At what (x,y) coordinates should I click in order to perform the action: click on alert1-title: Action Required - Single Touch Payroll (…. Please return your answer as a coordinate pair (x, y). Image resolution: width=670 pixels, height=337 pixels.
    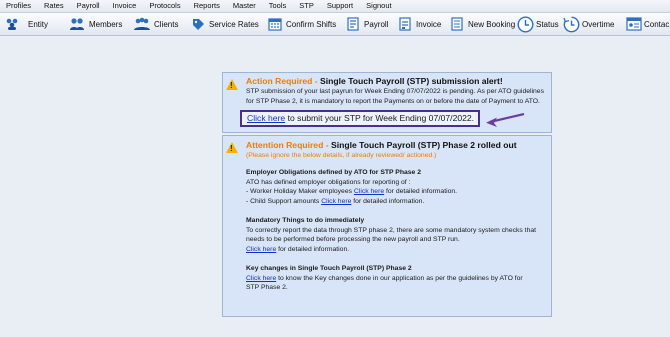
    Looking at the image, I should click on (374, 81).